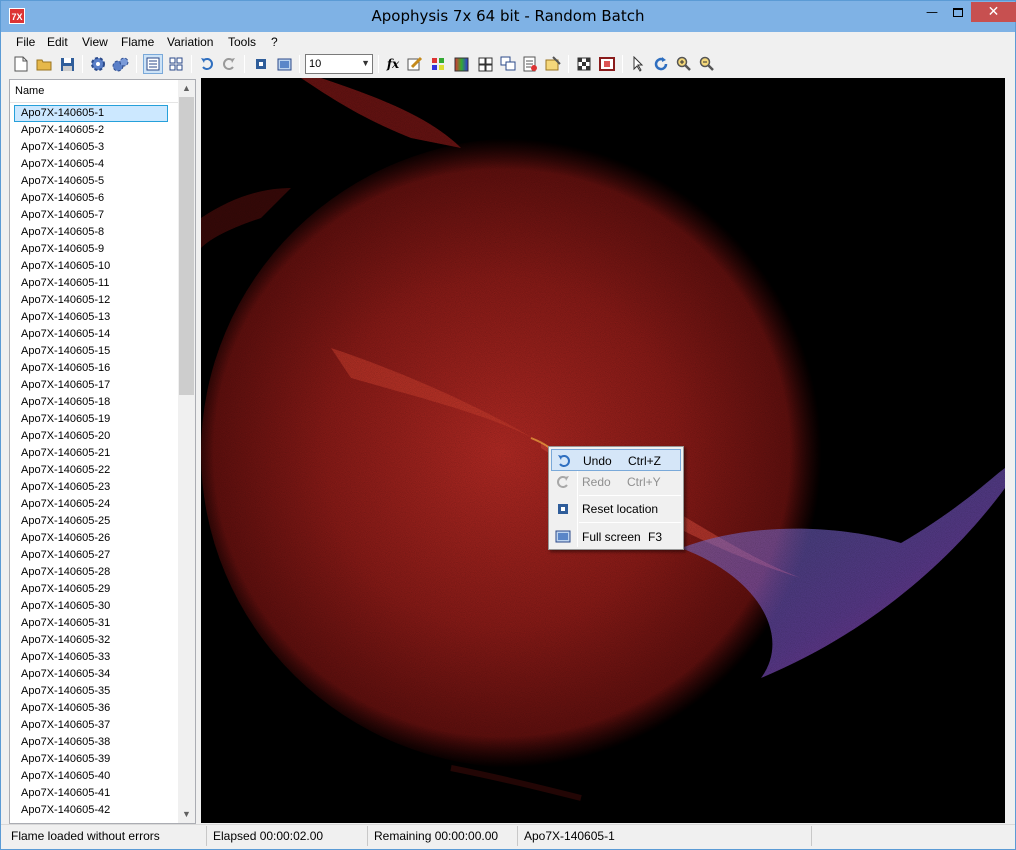  What do you see at coordinates (616, 509) in the screenshot?
I see `ctx-reset-location: Reset location` at bounding box center [616, 509].